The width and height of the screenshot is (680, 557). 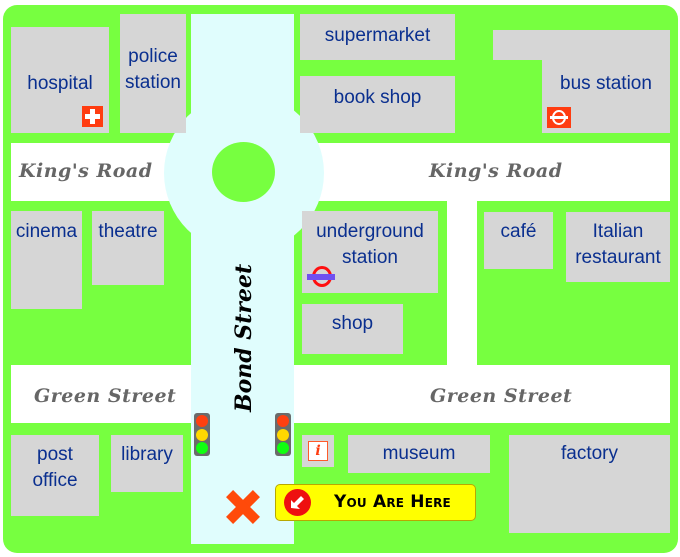 I want to click on supermarket: supermarket, so click(x=377, y=37).